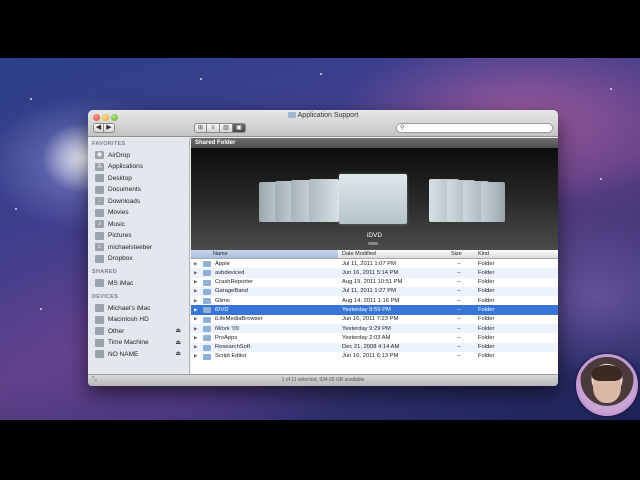 Image resolution: width=640 pixels, height=480 pixels. Describe the element at coordinates (483, 254) in the screenshot. I see `kind-column-header: Kind` at that location.